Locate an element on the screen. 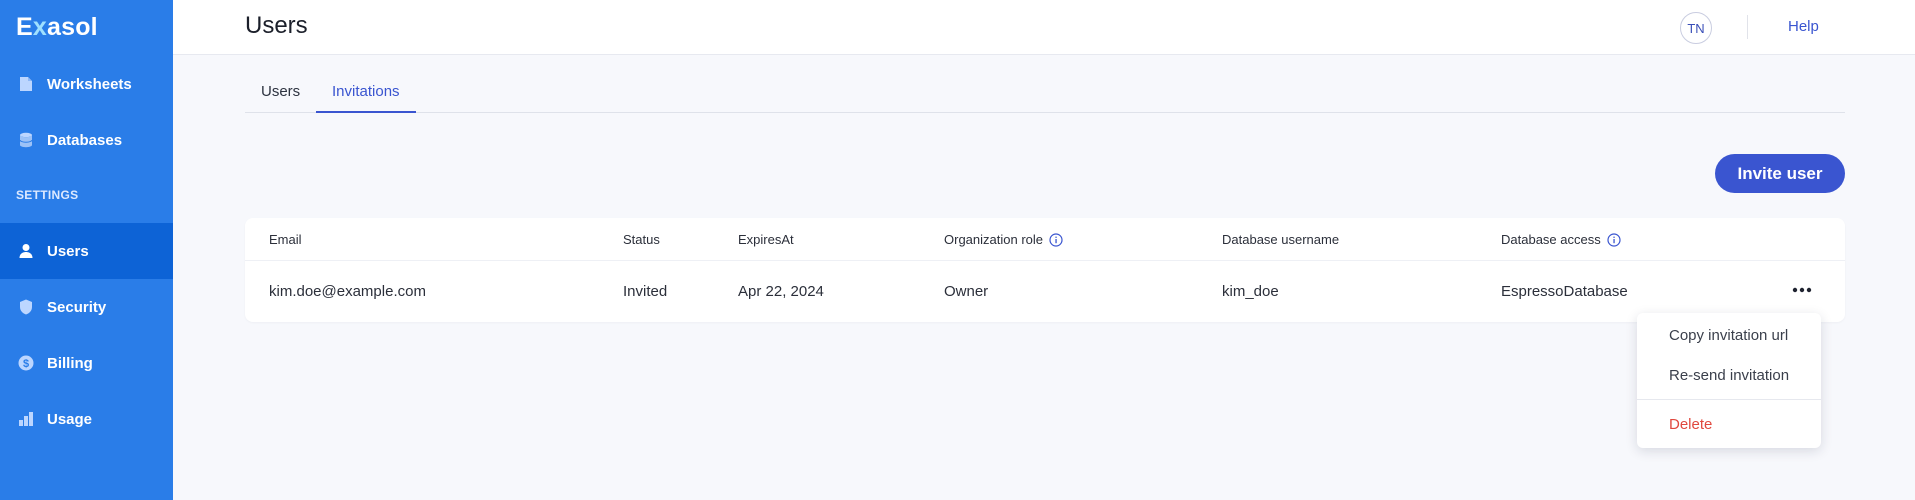 The height and width of the screenshot is (500, 1915). cell-database-username: kim_doe is located at coordinates (1250, 291).